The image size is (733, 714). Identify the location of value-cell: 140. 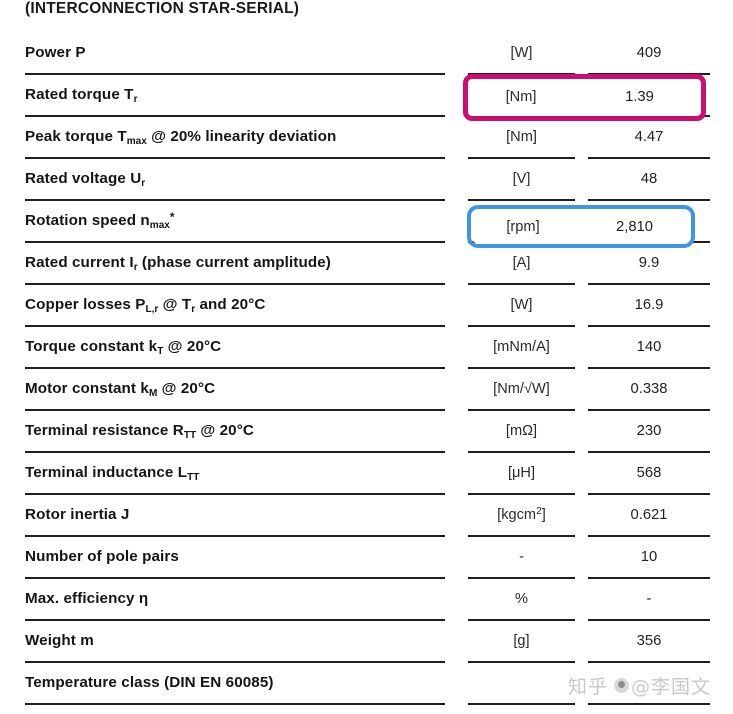
(657, 348).